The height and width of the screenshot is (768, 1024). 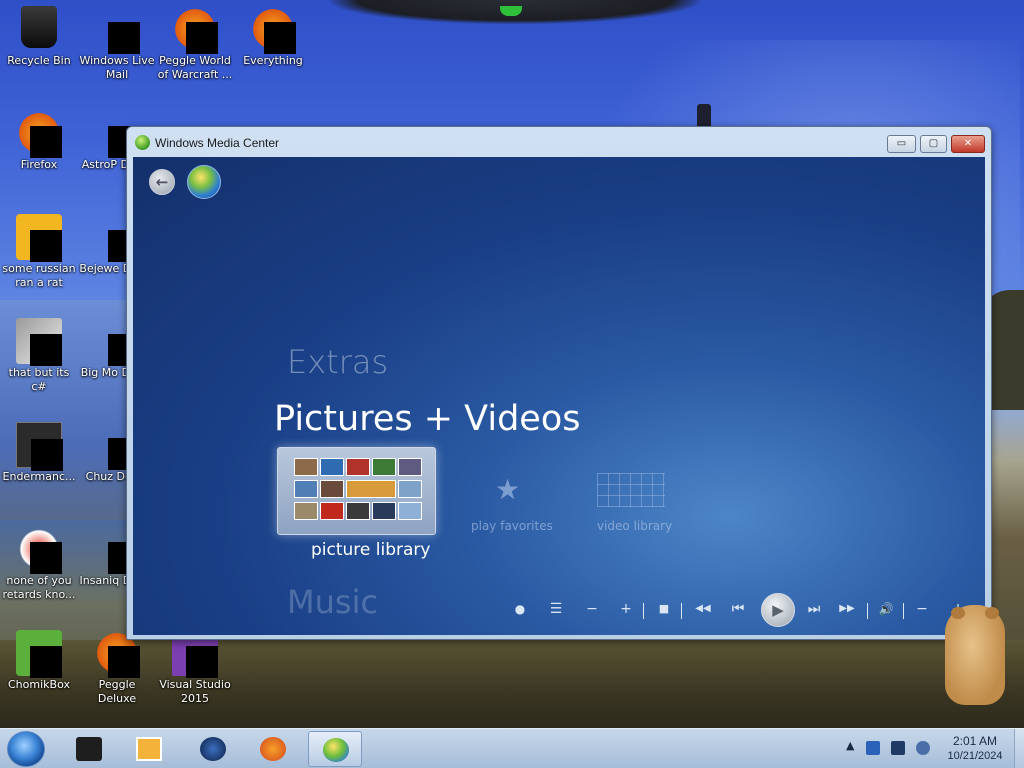 What do you see at coordinates (923, 748) in the screenshot?
I see `tray-volume-icon` at bounding box center [923, 748].